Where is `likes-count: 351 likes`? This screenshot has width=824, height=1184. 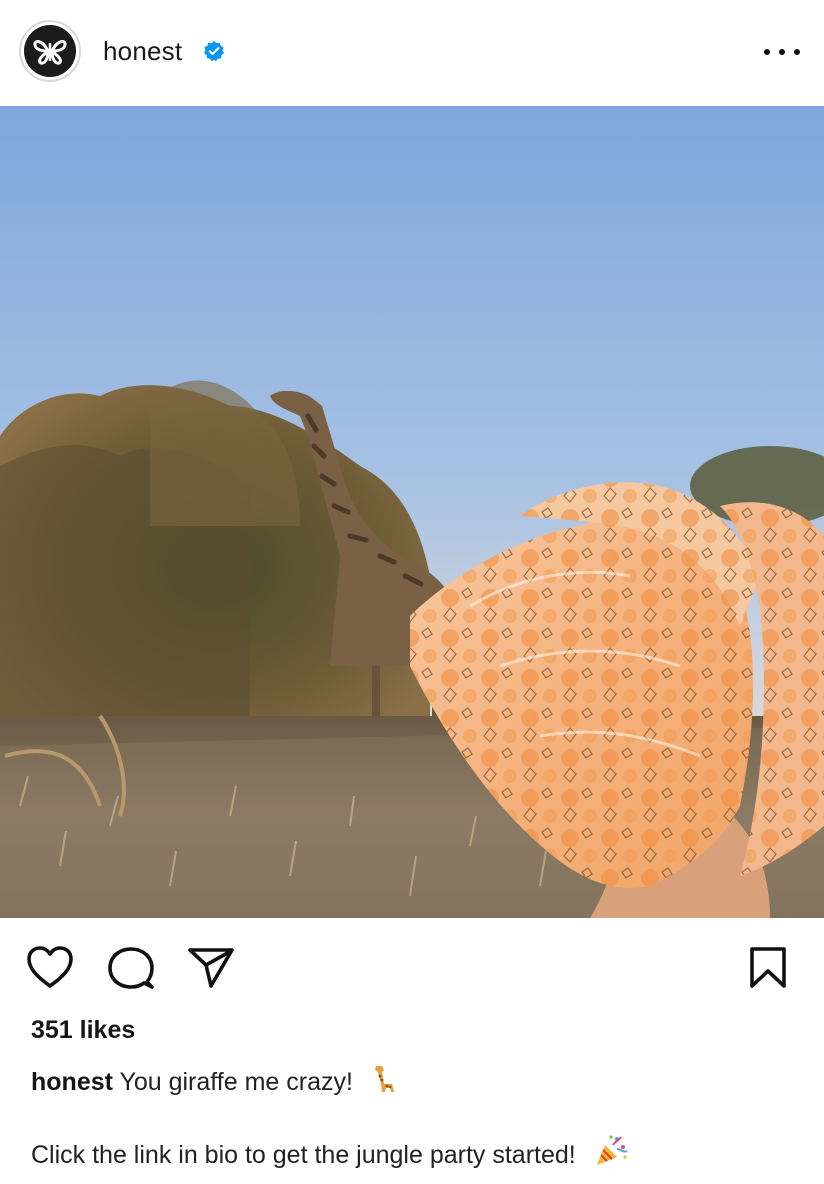
likes-count: 351 likes is located at coordinates (83, 1030).